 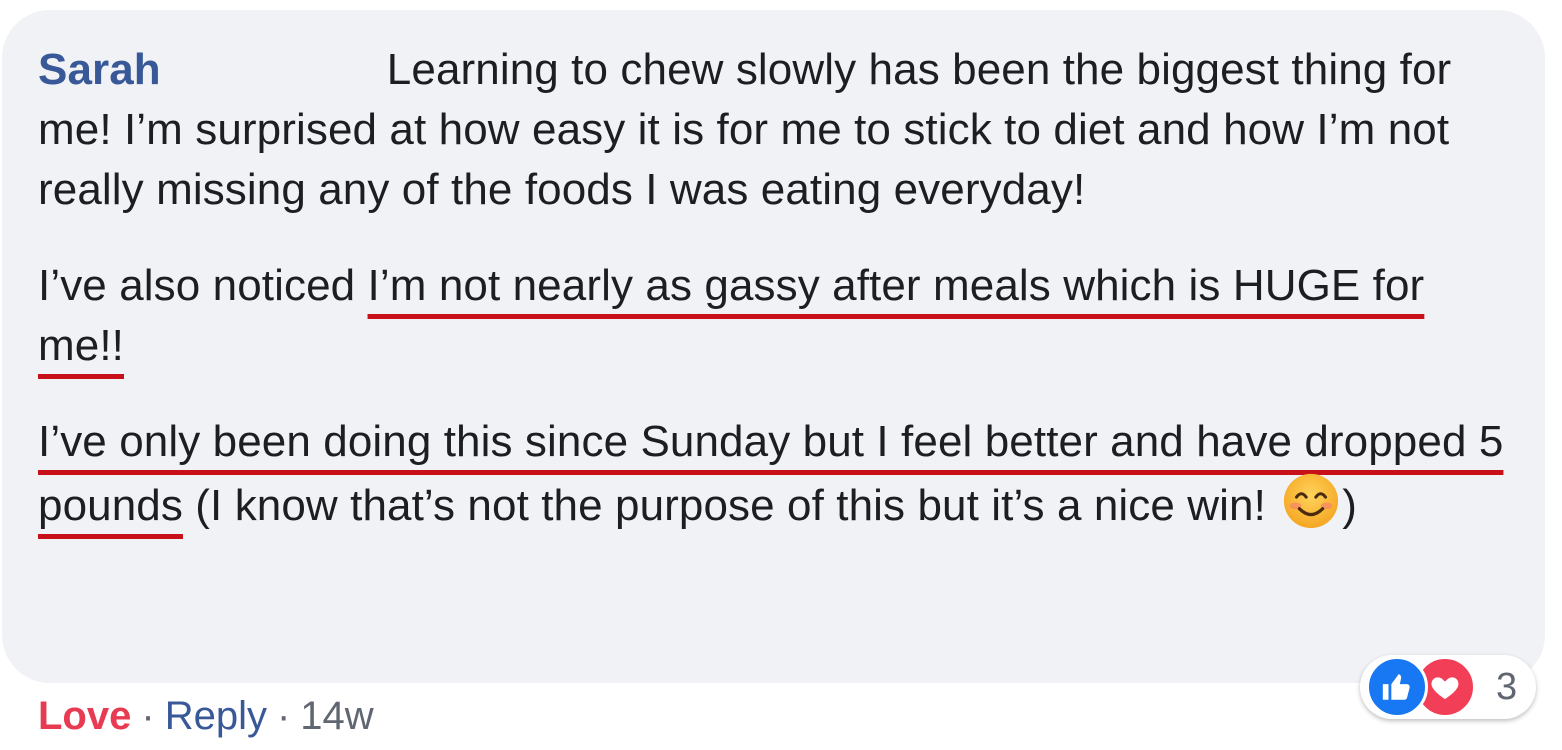 What do you see at coordinates (1397, 687) in the screenshot?
I see `like-icon` at bounding box center [1397, 687].